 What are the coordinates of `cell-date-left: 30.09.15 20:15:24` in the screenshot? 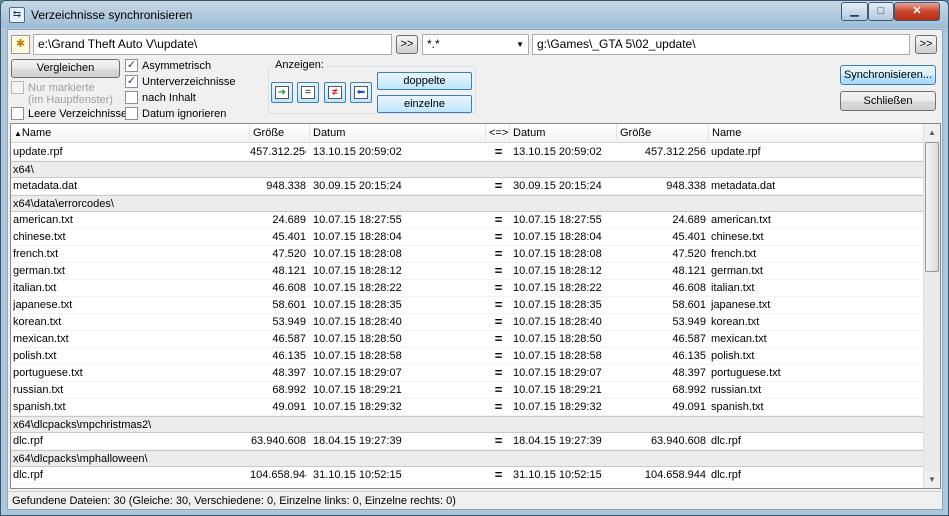 It's located at (357, 186).